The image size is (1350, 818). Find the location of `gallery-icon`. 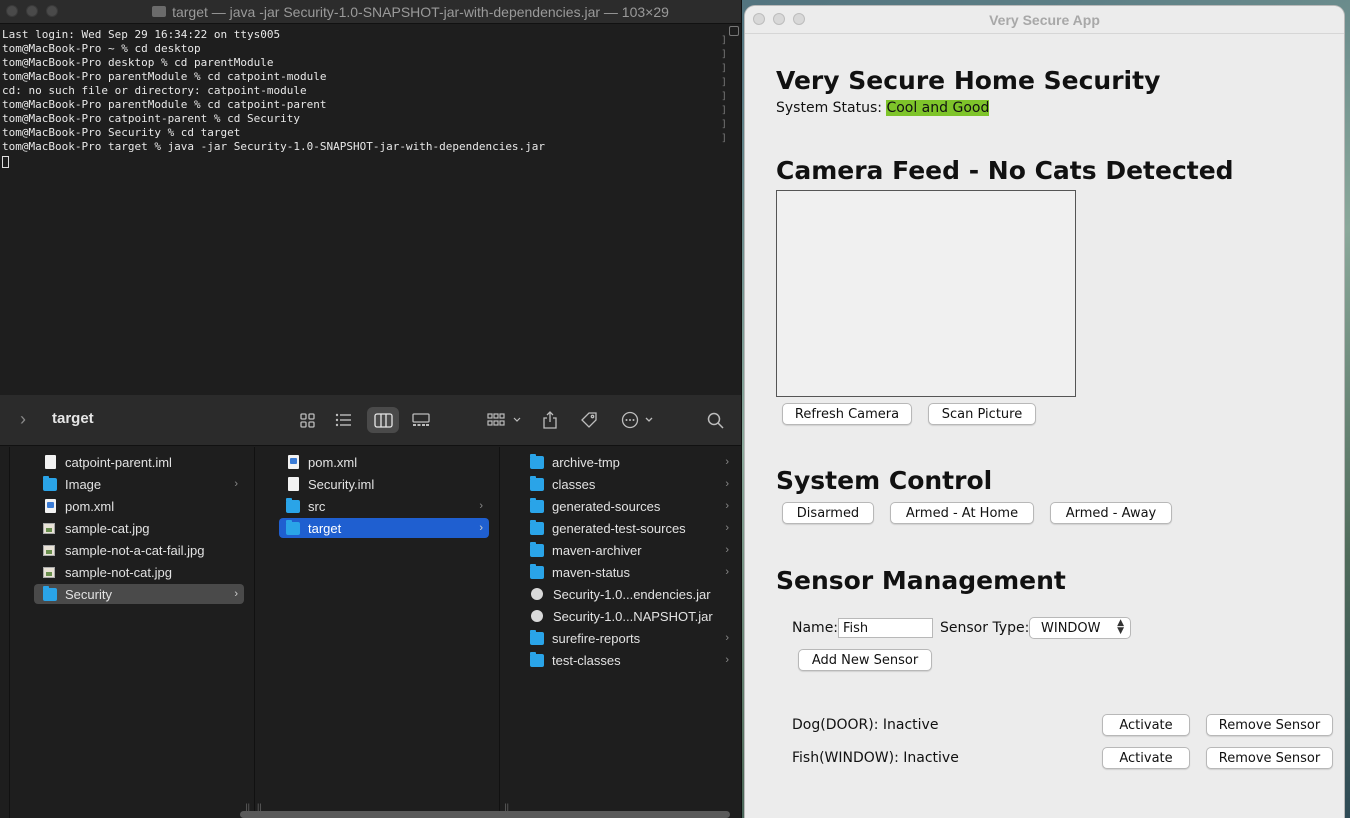

gallery-icon is located at coordinates (421, 419).